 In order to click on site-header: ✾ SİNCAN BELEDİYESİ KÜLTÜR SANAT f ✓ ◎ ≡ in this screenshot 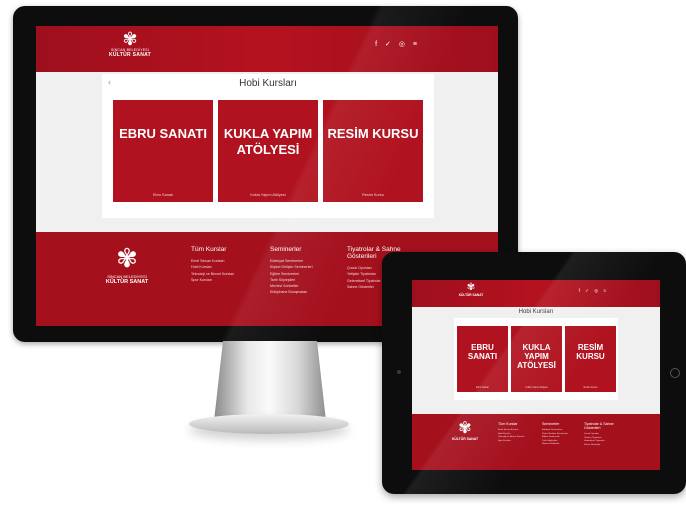, I will do `click(267, 49)`.